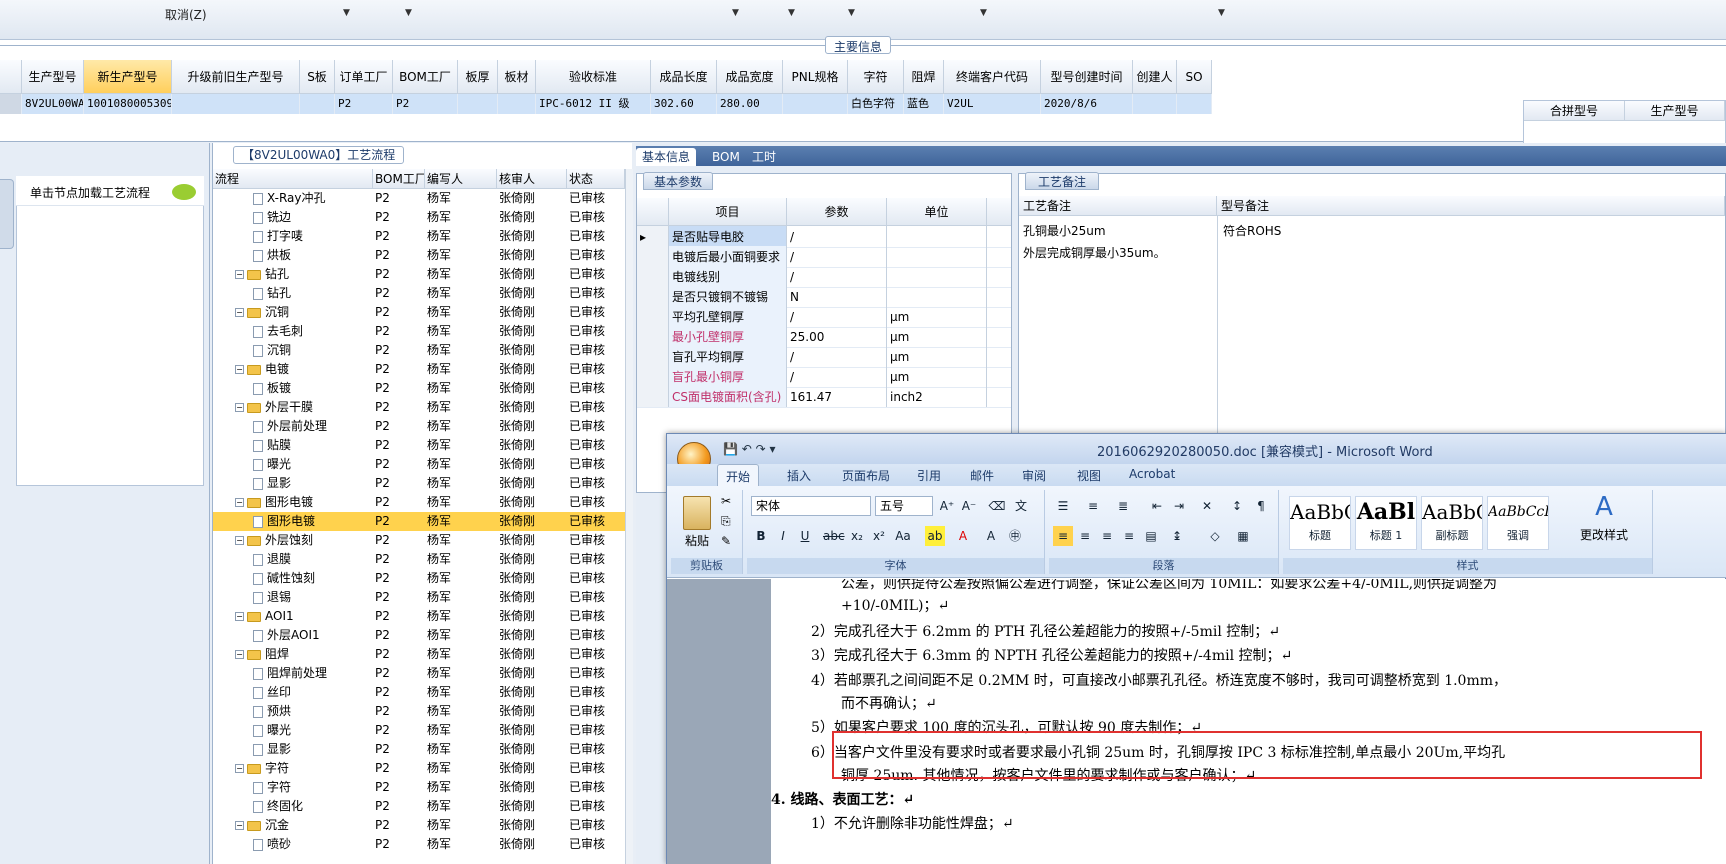 This screenshot has width=1726, height=864. I want to click on ribbon-tab-mailings: 邮件, so click(982, 475).